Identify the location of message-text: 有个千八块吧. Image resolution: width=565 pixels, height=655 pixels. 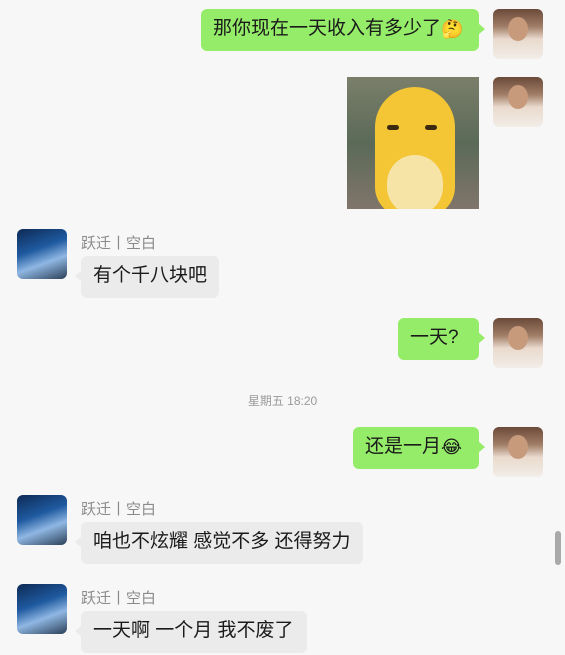
(150, 275).